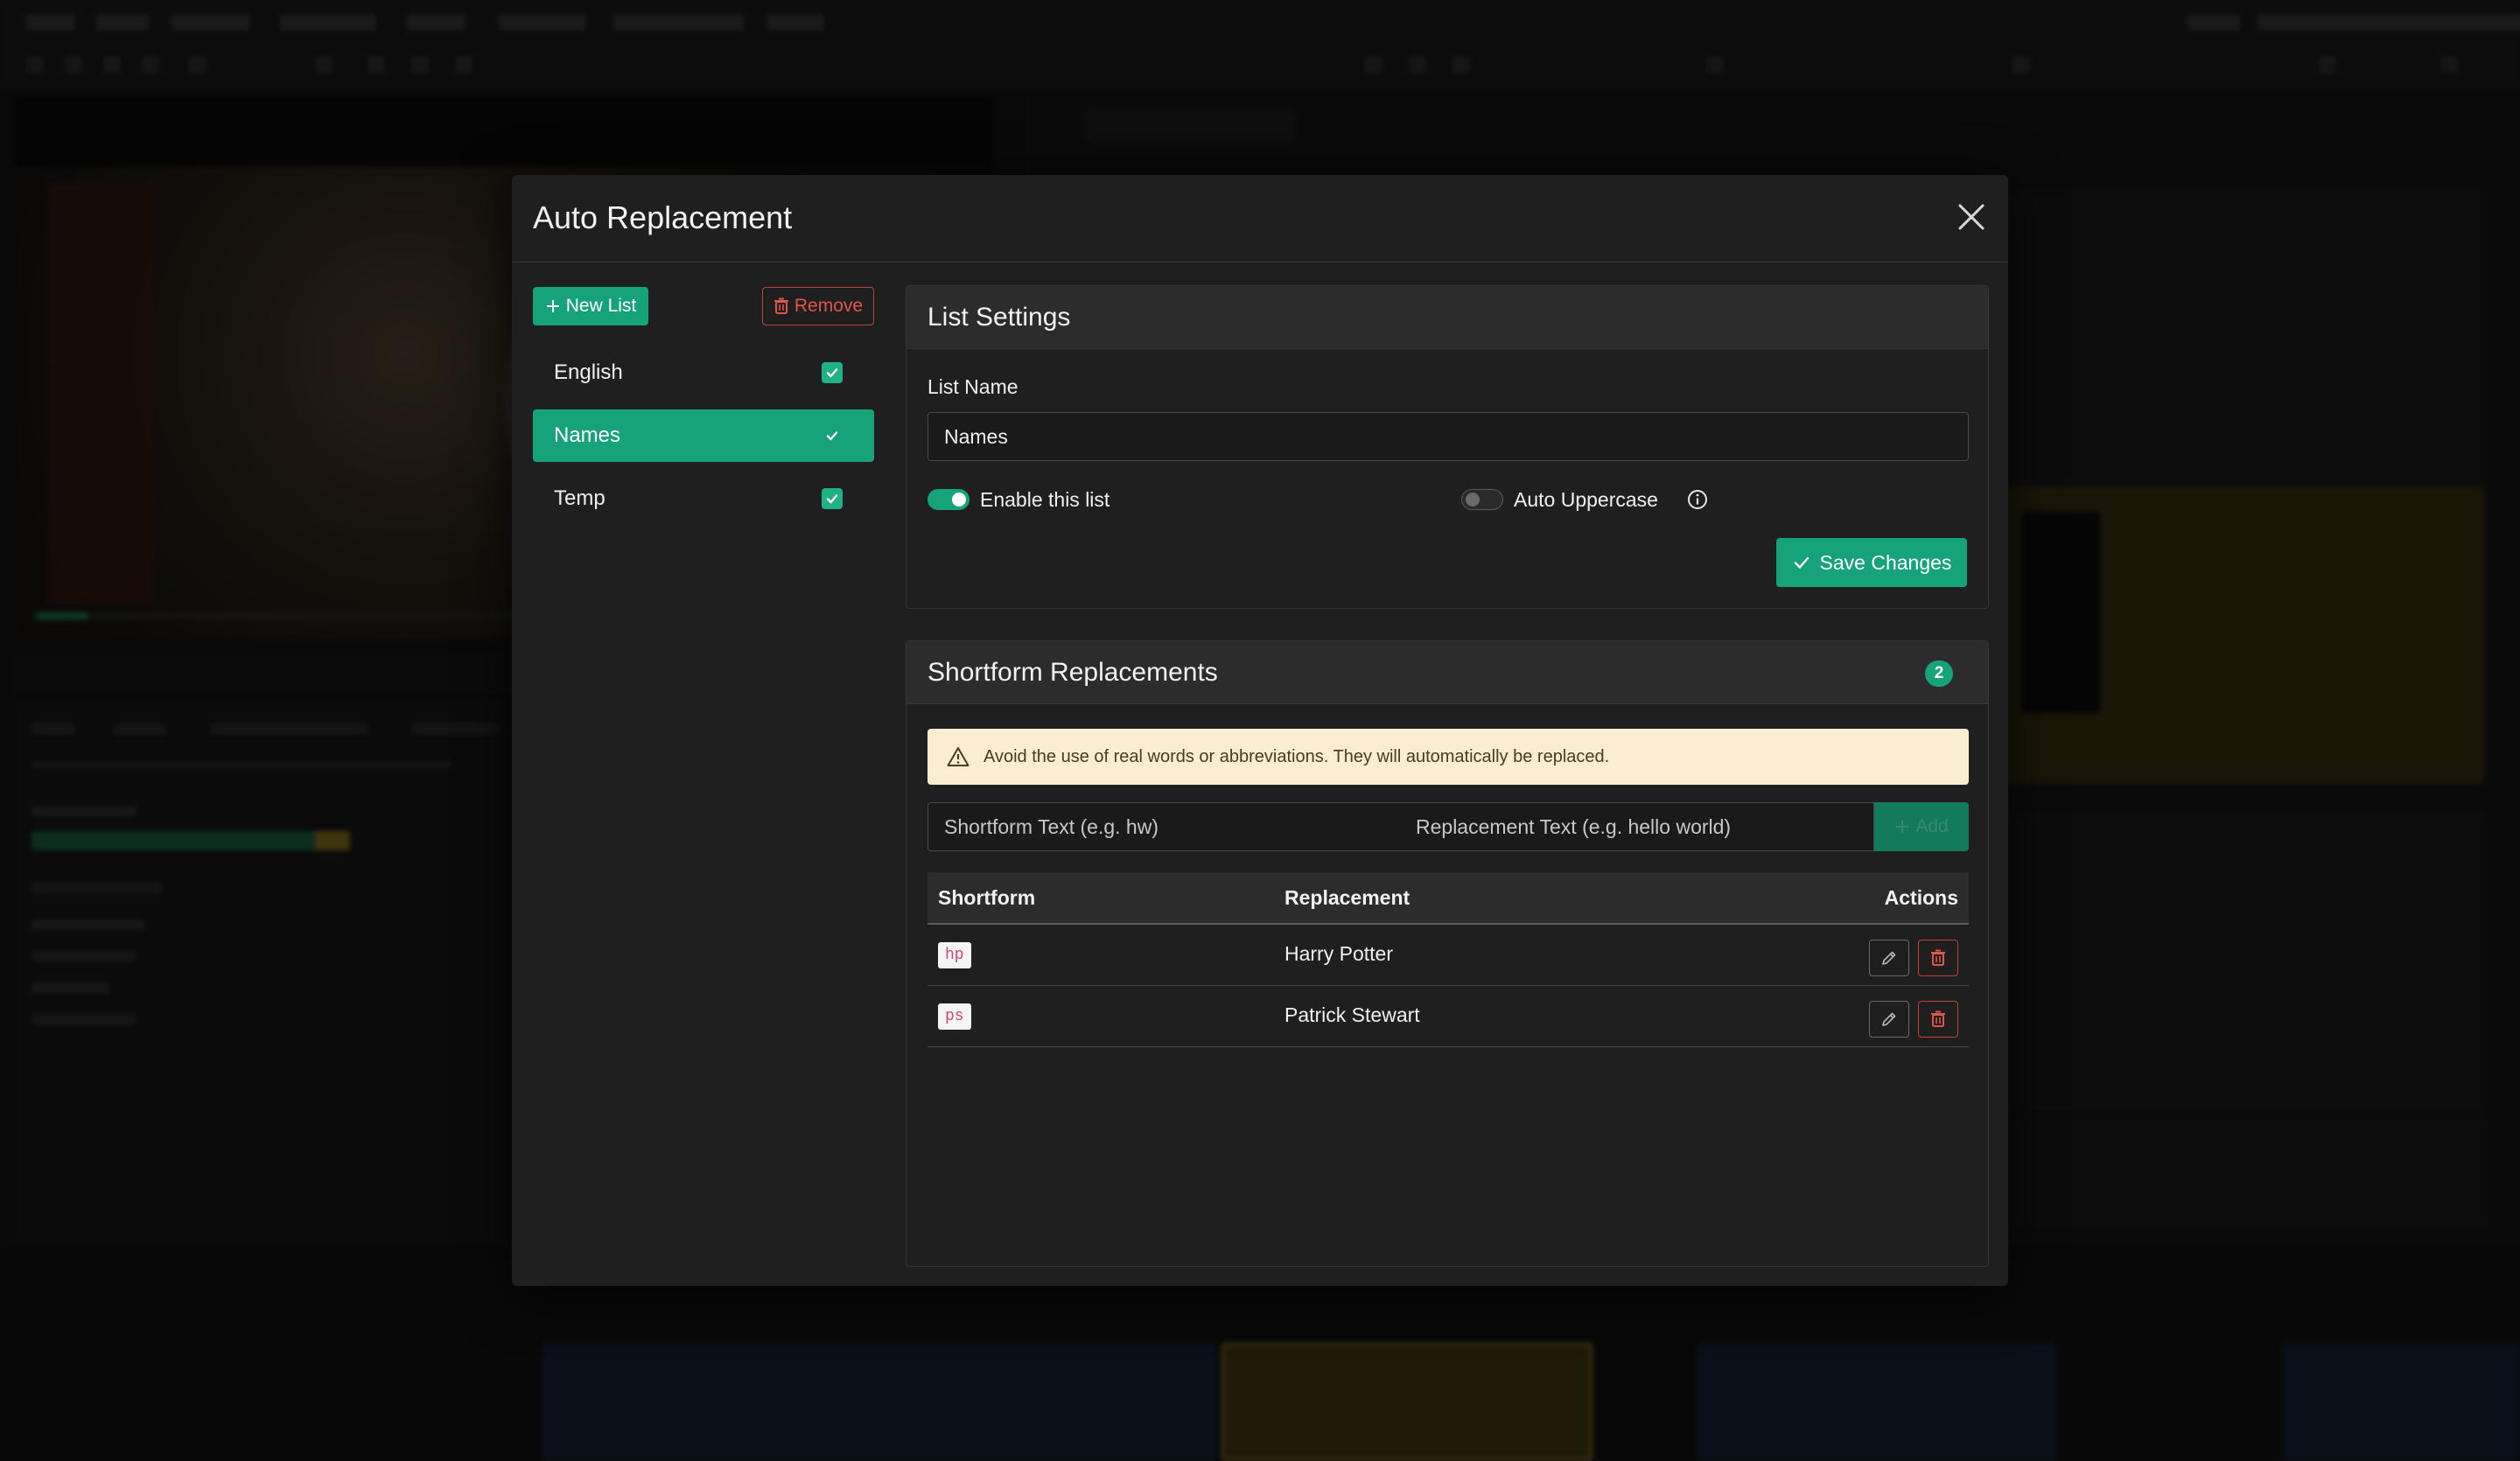  I want to click on add-replacement-label: Add, so click(1932, 826).